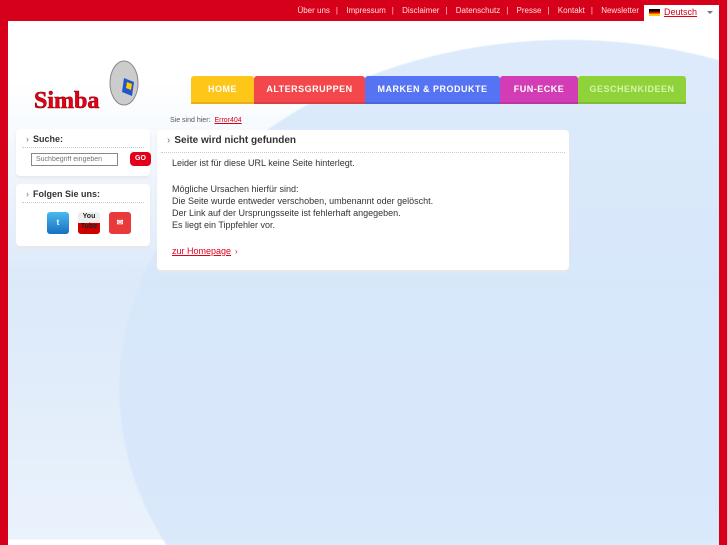 The height and width of the screenshot is (545, 727). I want to click on simba-logo: Simba, so click(92, 85).